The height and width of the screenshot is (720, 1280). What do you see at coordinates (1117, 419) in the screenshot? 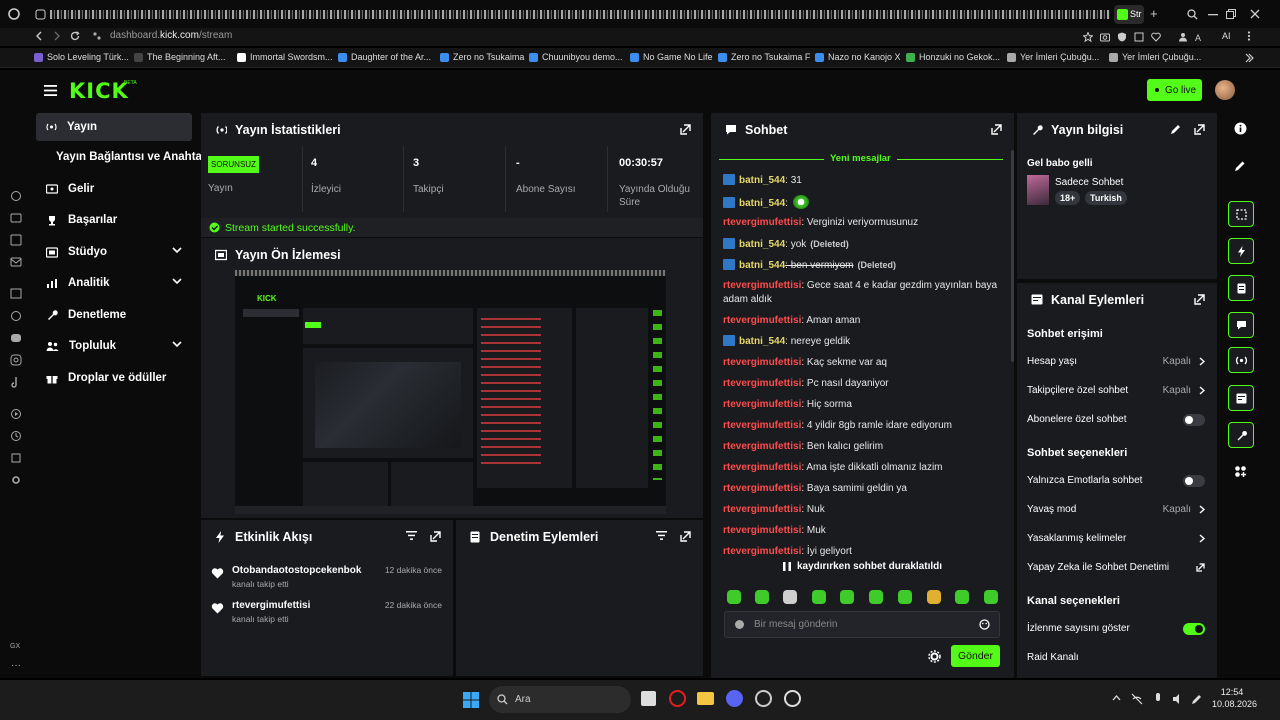
I see `setting-subs-only: Abonelere özel sohbet` at bounding box center [1117, 419].